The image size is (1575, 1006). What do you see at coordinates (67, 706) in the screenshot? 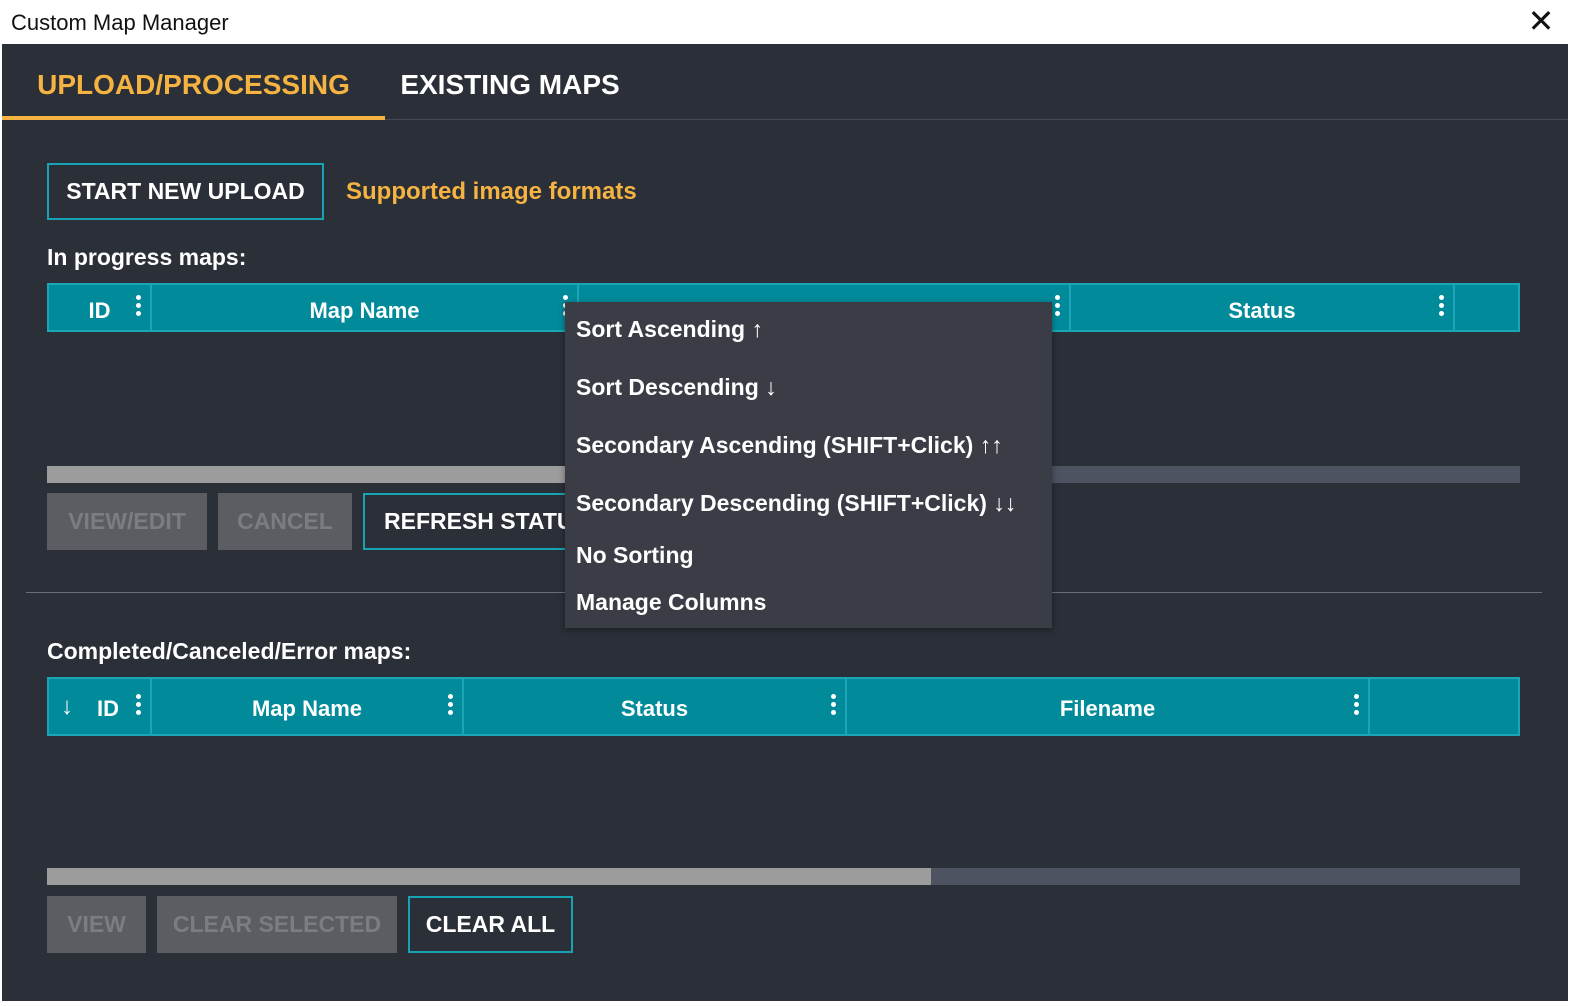
I see `sort-arrow-icon: ↓` at bounding box center [67, 706].